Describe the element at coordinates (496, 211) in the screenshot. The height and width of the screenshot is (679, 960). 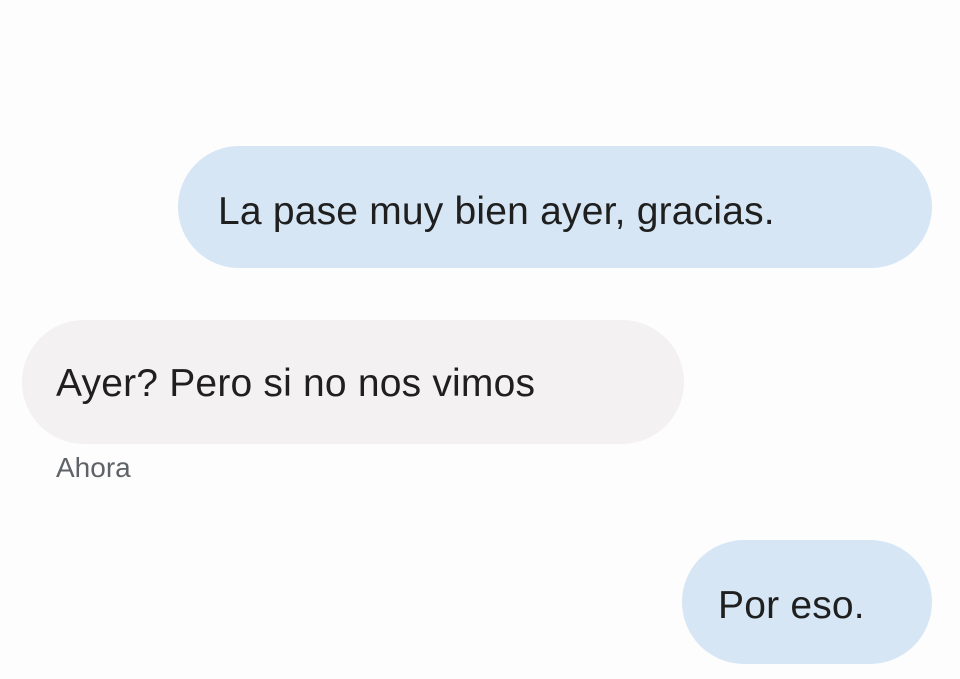
I see `message-text: La pase muy bien ayer, gracias.` at that location.